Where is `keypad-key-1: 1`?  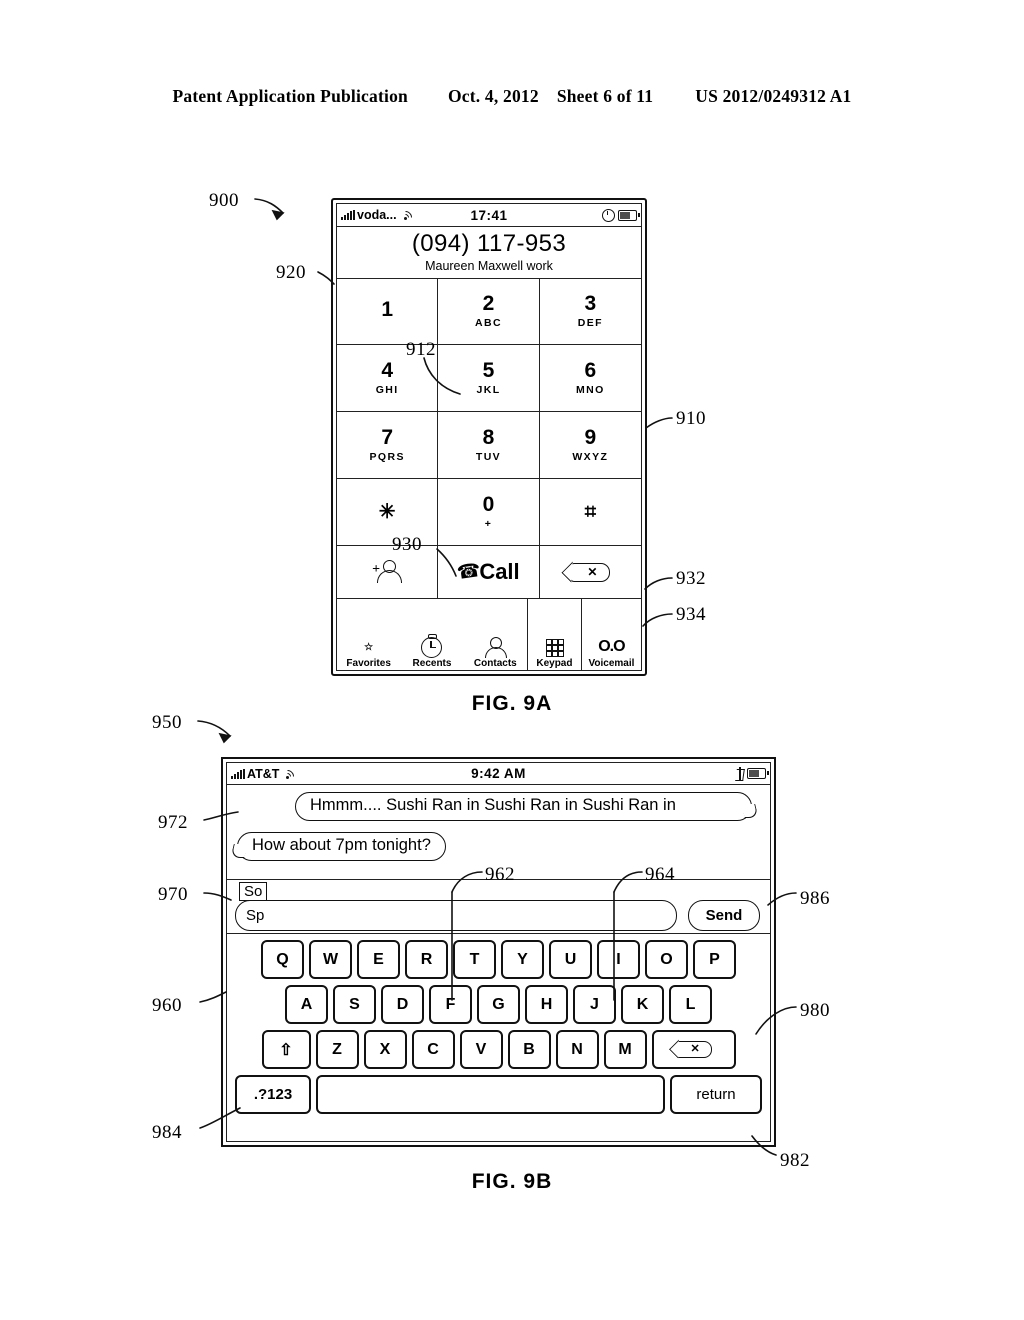
keypad-key-1: 1 is located at coordinates (388, 311).